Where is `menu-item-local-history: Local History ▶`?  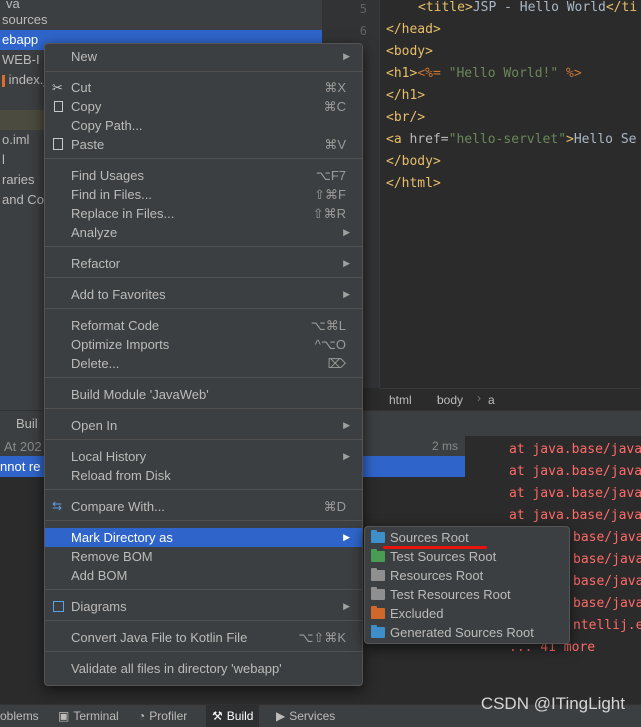 menu-item-local-history: Local History ▶ is located at coordinates (203, 456).